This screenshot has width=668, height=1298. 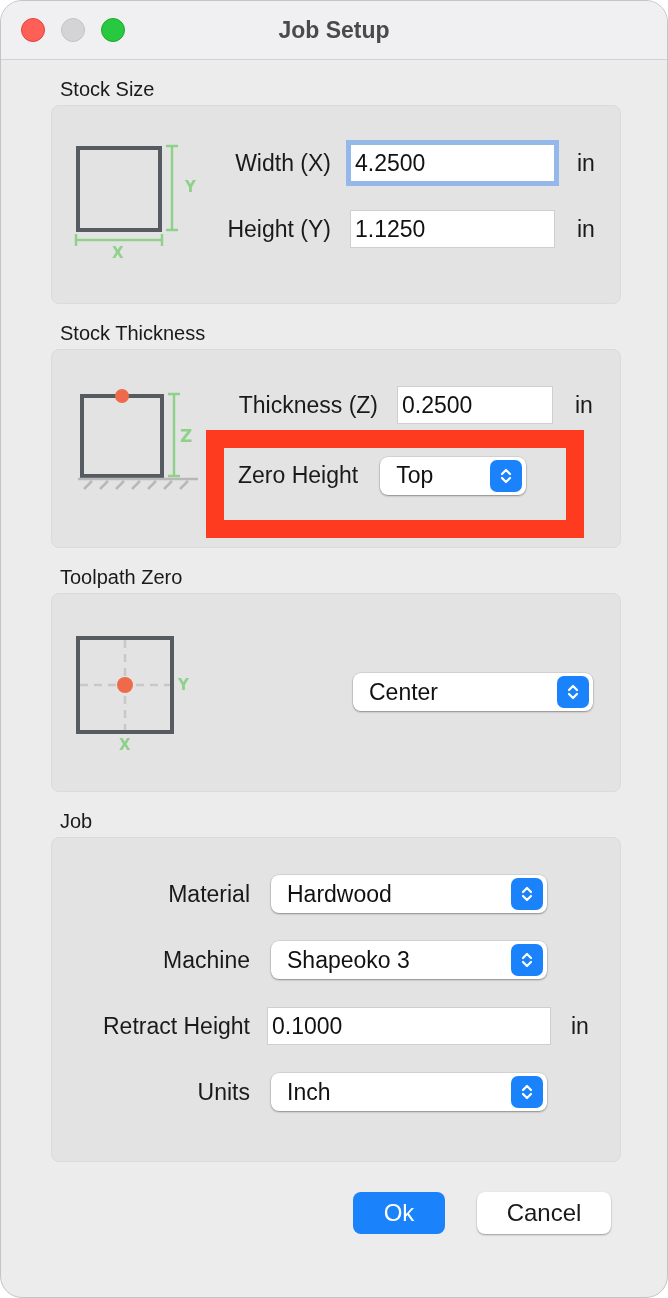 I want to click on field-label: Zero Height, so click(x=298, y=475).